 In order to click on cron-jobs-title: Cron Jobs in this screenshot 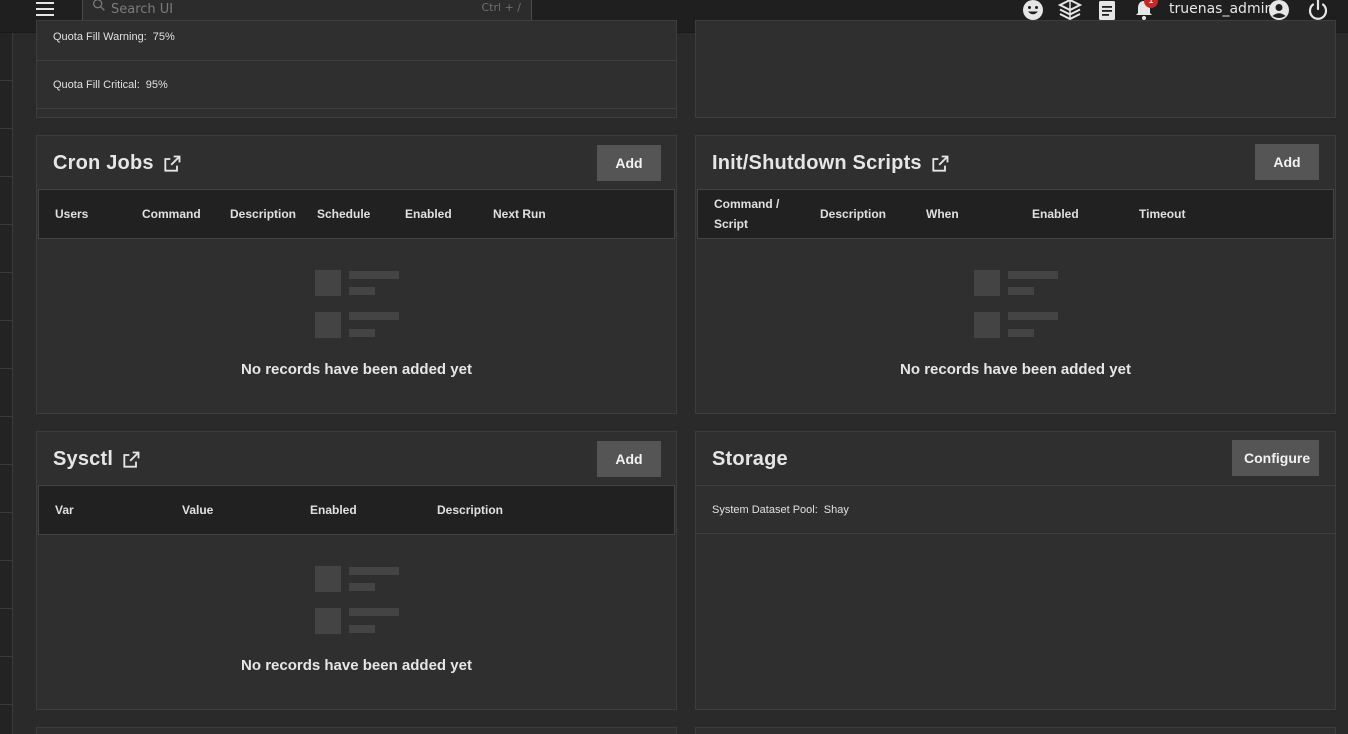, I will do `click(117, 163)`.